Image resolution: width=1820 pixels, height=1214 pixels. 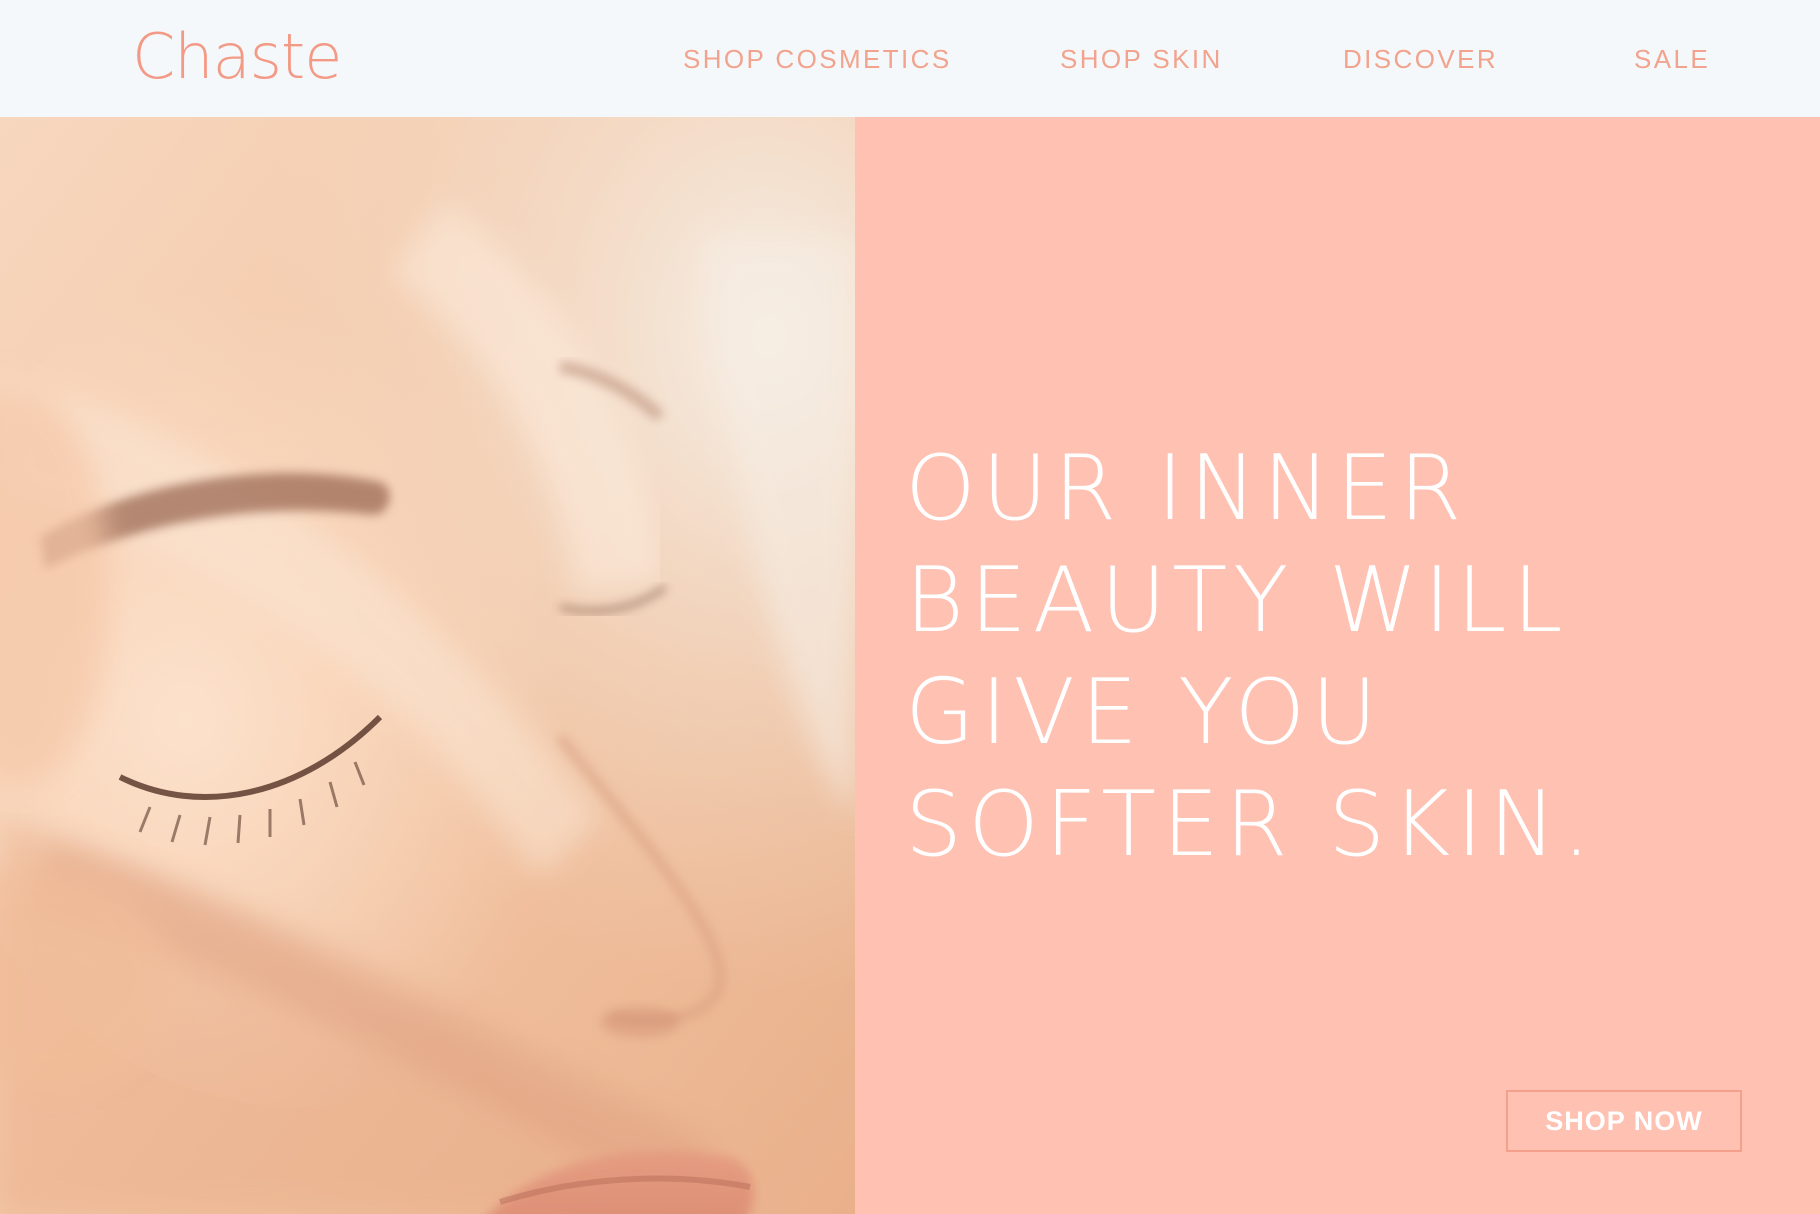 What do you see at coordinates (1141, 59) in the screenshot?
I see `nav-shop-skin: SHOP SKIN` at bounding box center [1141, 59].